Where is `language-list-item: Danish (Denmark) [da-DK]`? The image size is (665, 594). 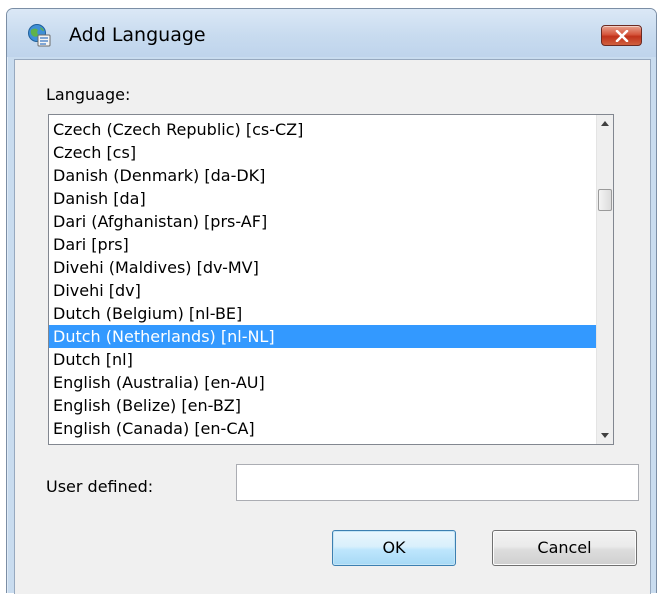 language-list-item: Danish (Denmark) [da-DK] is located at coordinates (323, 175).